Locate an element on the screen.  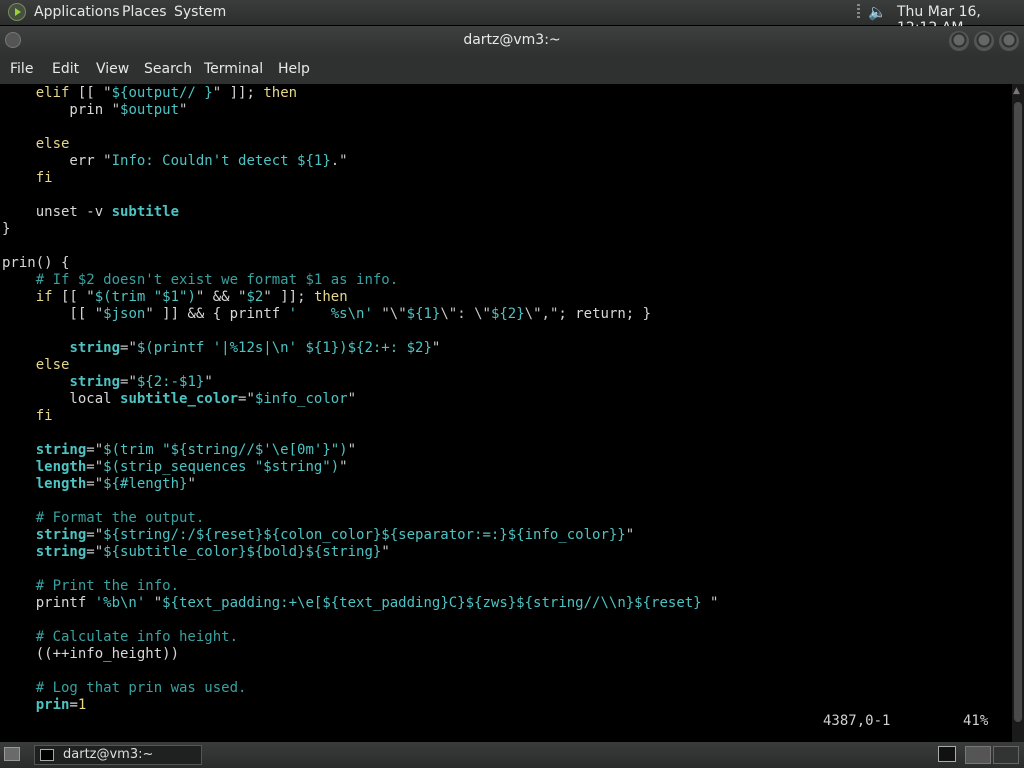
terminal-tray-icon is located at coordinates (947, 754).